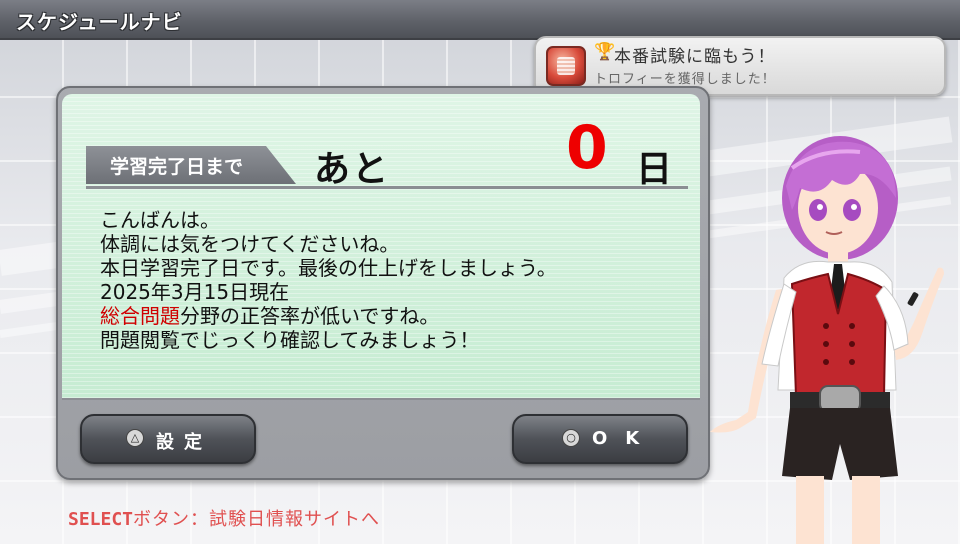 The width and height of the screenshot is (960, 544). What do you see at coordinates (184, 442) in the screenshot?
I see `settings-button-label: 設定` at bounding box center [184, 442].